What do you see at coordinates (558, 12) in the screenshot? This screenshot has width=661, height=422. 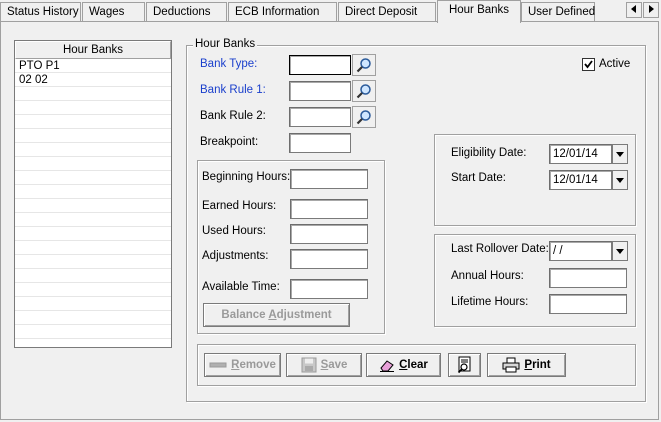 I see `tab-user-defined: User Defined` at bounding box center [558, 12].